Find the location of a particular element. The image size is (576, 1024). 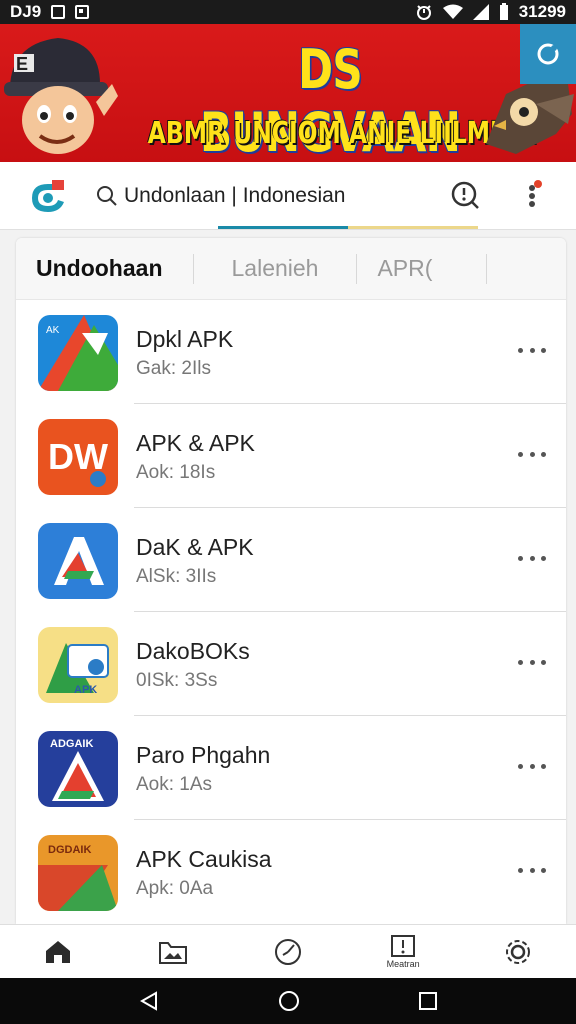

nav-label: Meatran is located at coordinates (403, 964).